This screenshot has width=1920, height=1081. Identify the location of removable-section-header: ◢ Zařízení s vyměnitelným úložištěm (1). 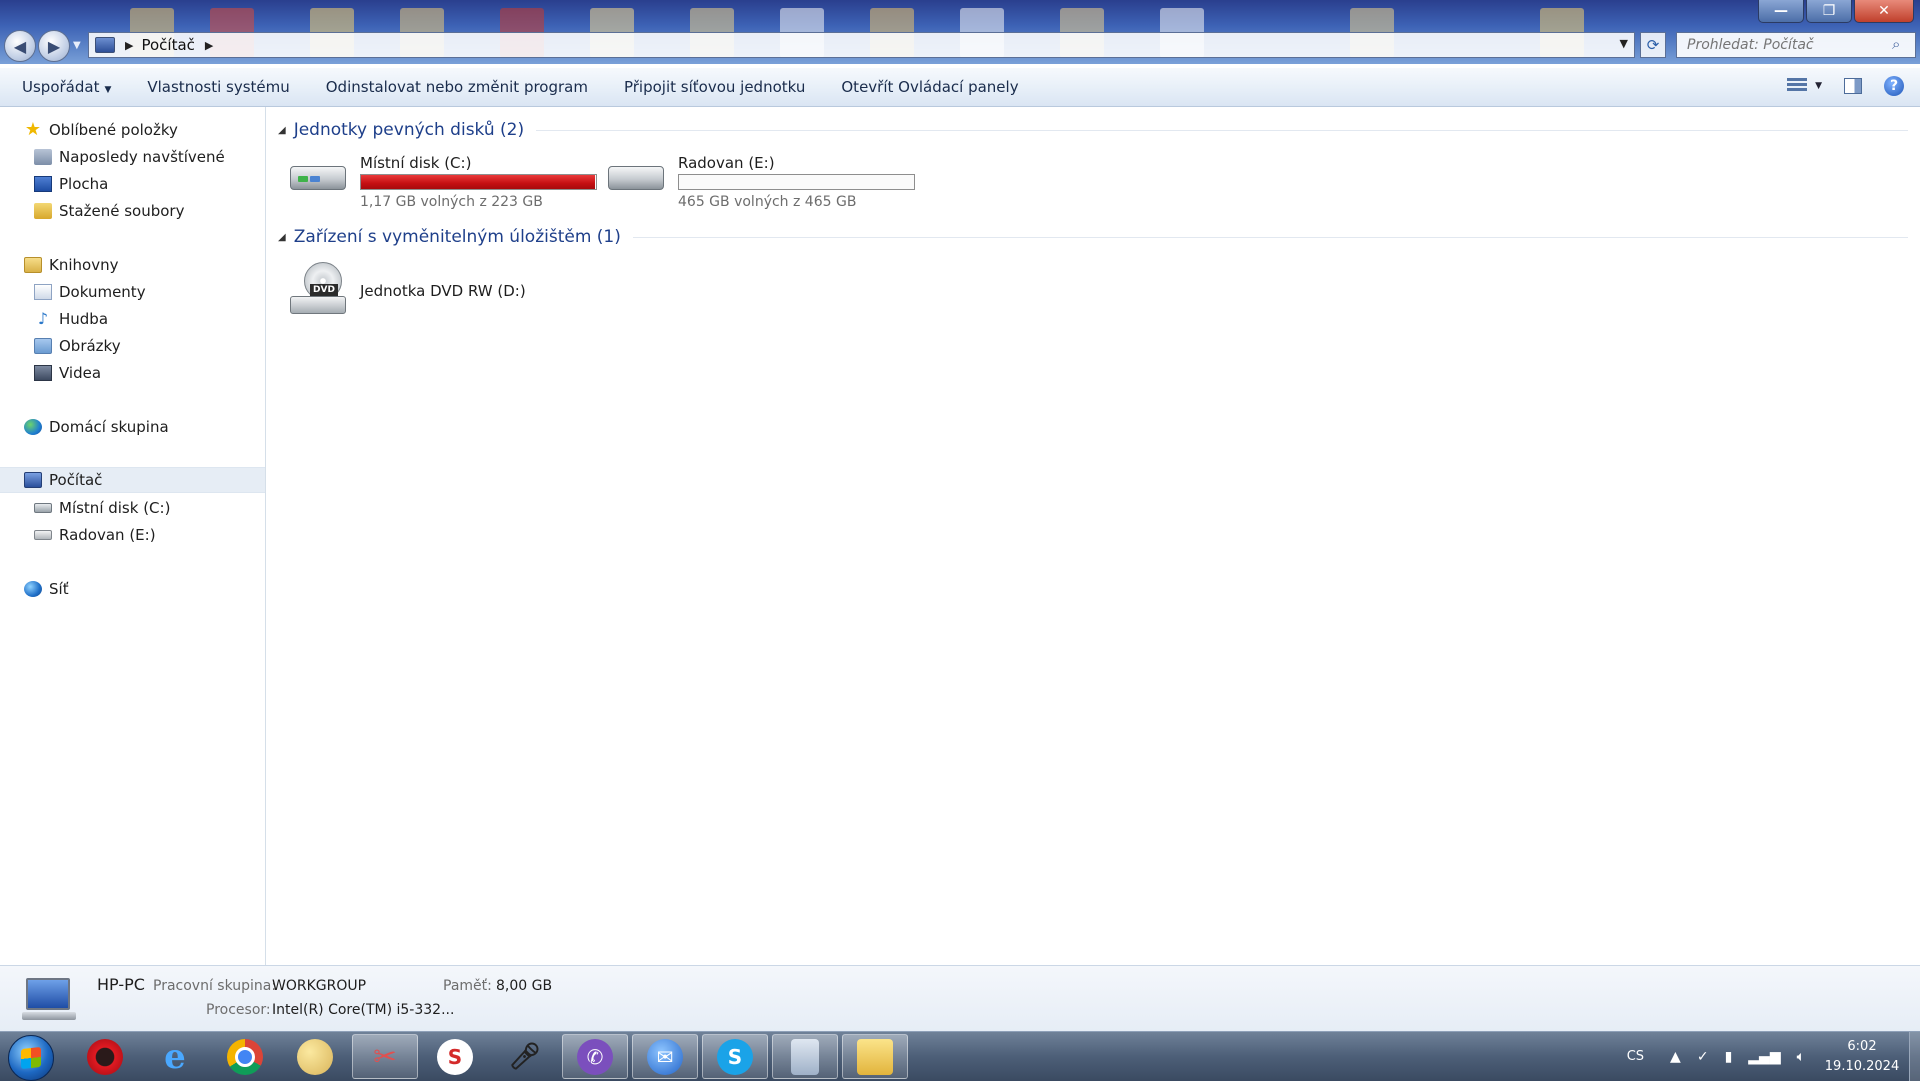
(1093, 237).